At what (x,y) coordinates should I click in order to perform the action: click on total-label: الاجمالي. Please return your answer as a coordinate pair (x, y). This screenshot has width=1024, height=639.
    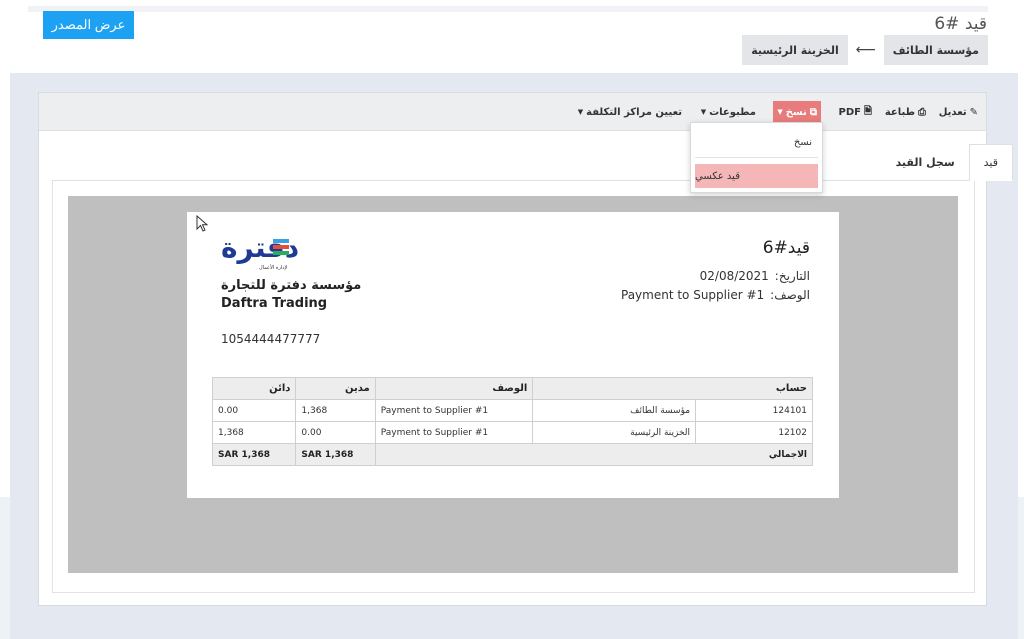
    Looking at the image, I should click on (594, 454).